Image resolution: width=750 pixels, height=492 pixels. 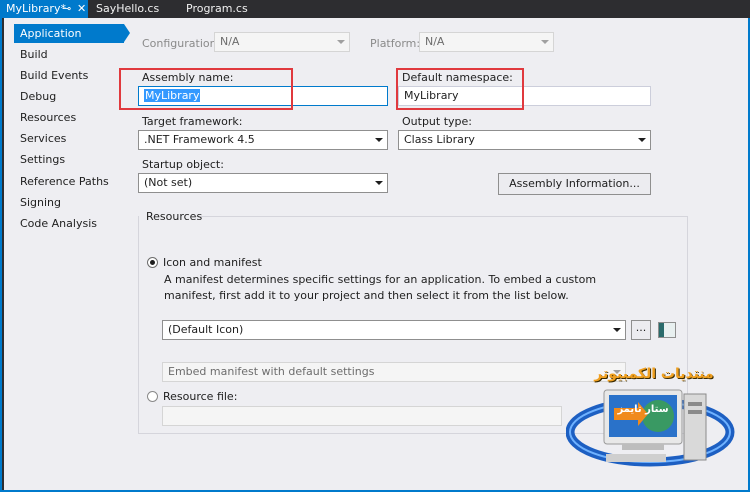 I want to click on platform-dropdown: N/A, so click(x=486, y=42).